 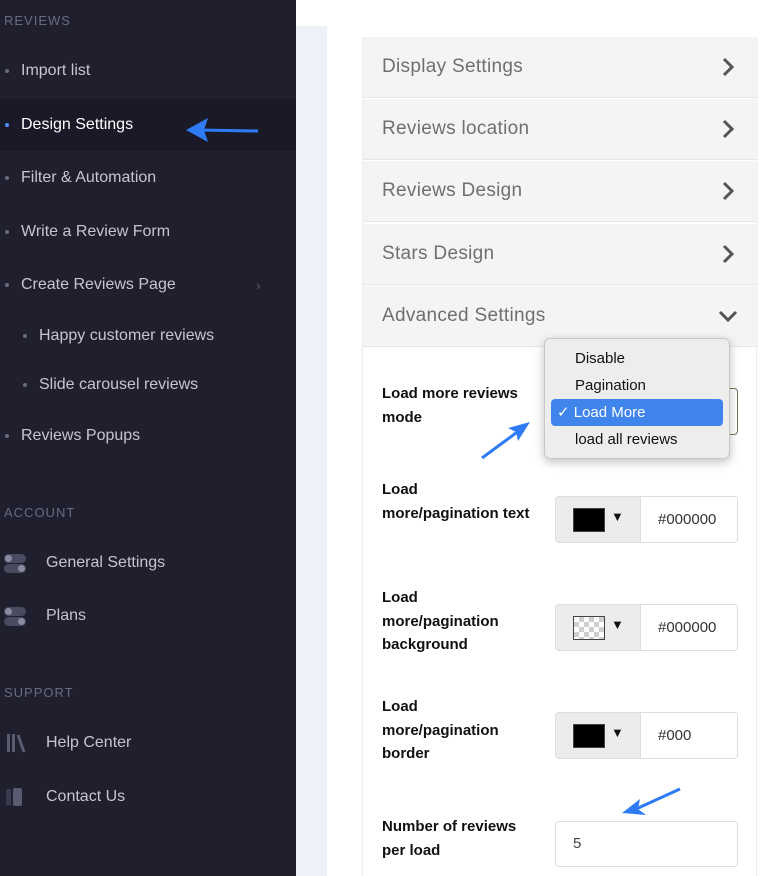 I want to click on dropdown-option-pagination: Pagination, so click(x=637, y=385).